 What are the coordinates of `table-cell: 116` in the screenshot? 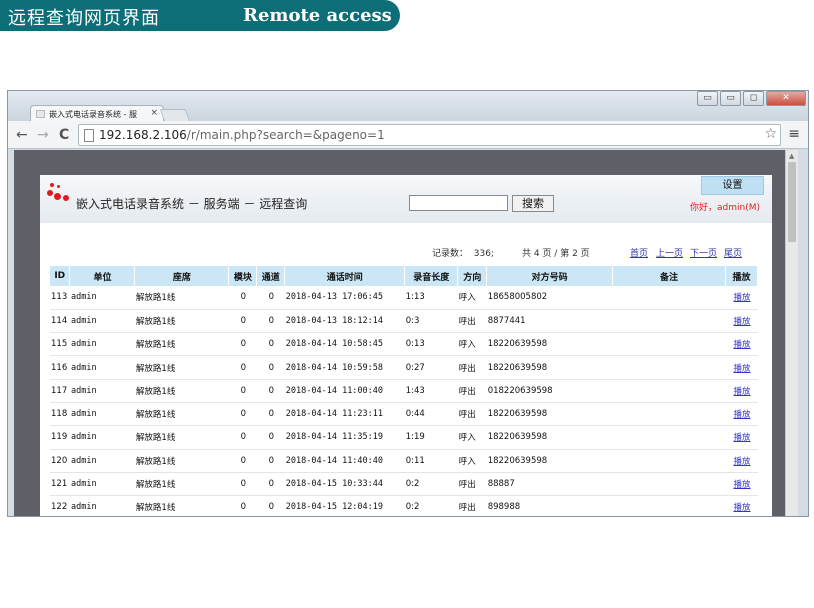 It's located at (60, 367).